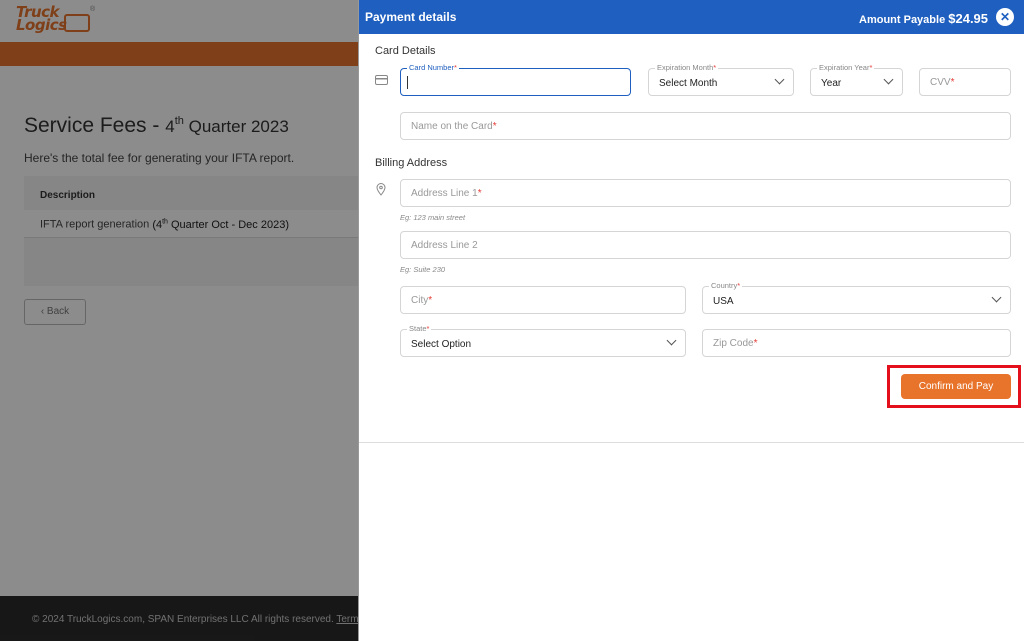 This screenshot has width=1024, height=641. I want to click on state-select: State* Select Option, so click(543, 340).